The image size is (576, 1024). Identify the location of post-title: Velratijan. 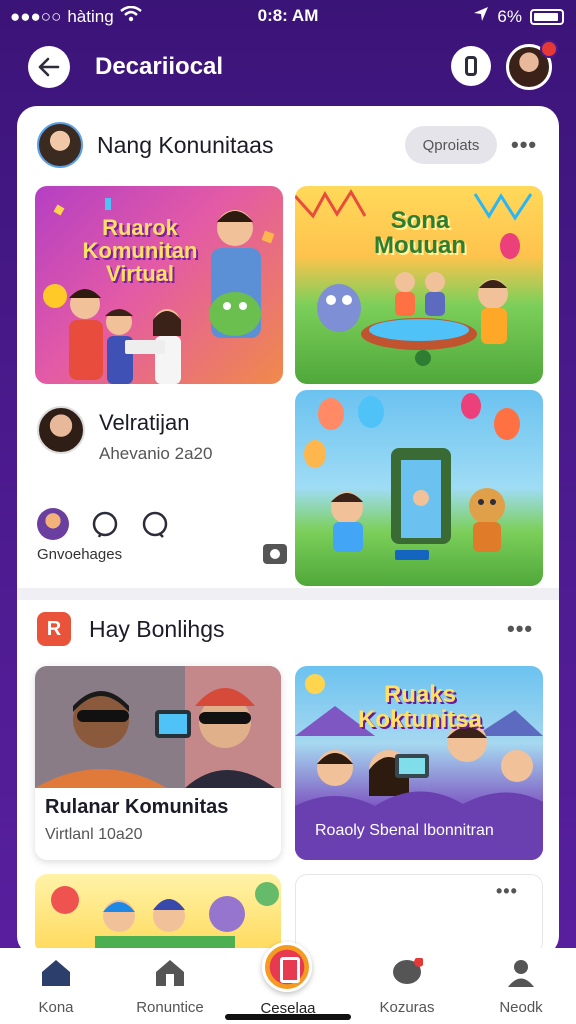
(144, 422).